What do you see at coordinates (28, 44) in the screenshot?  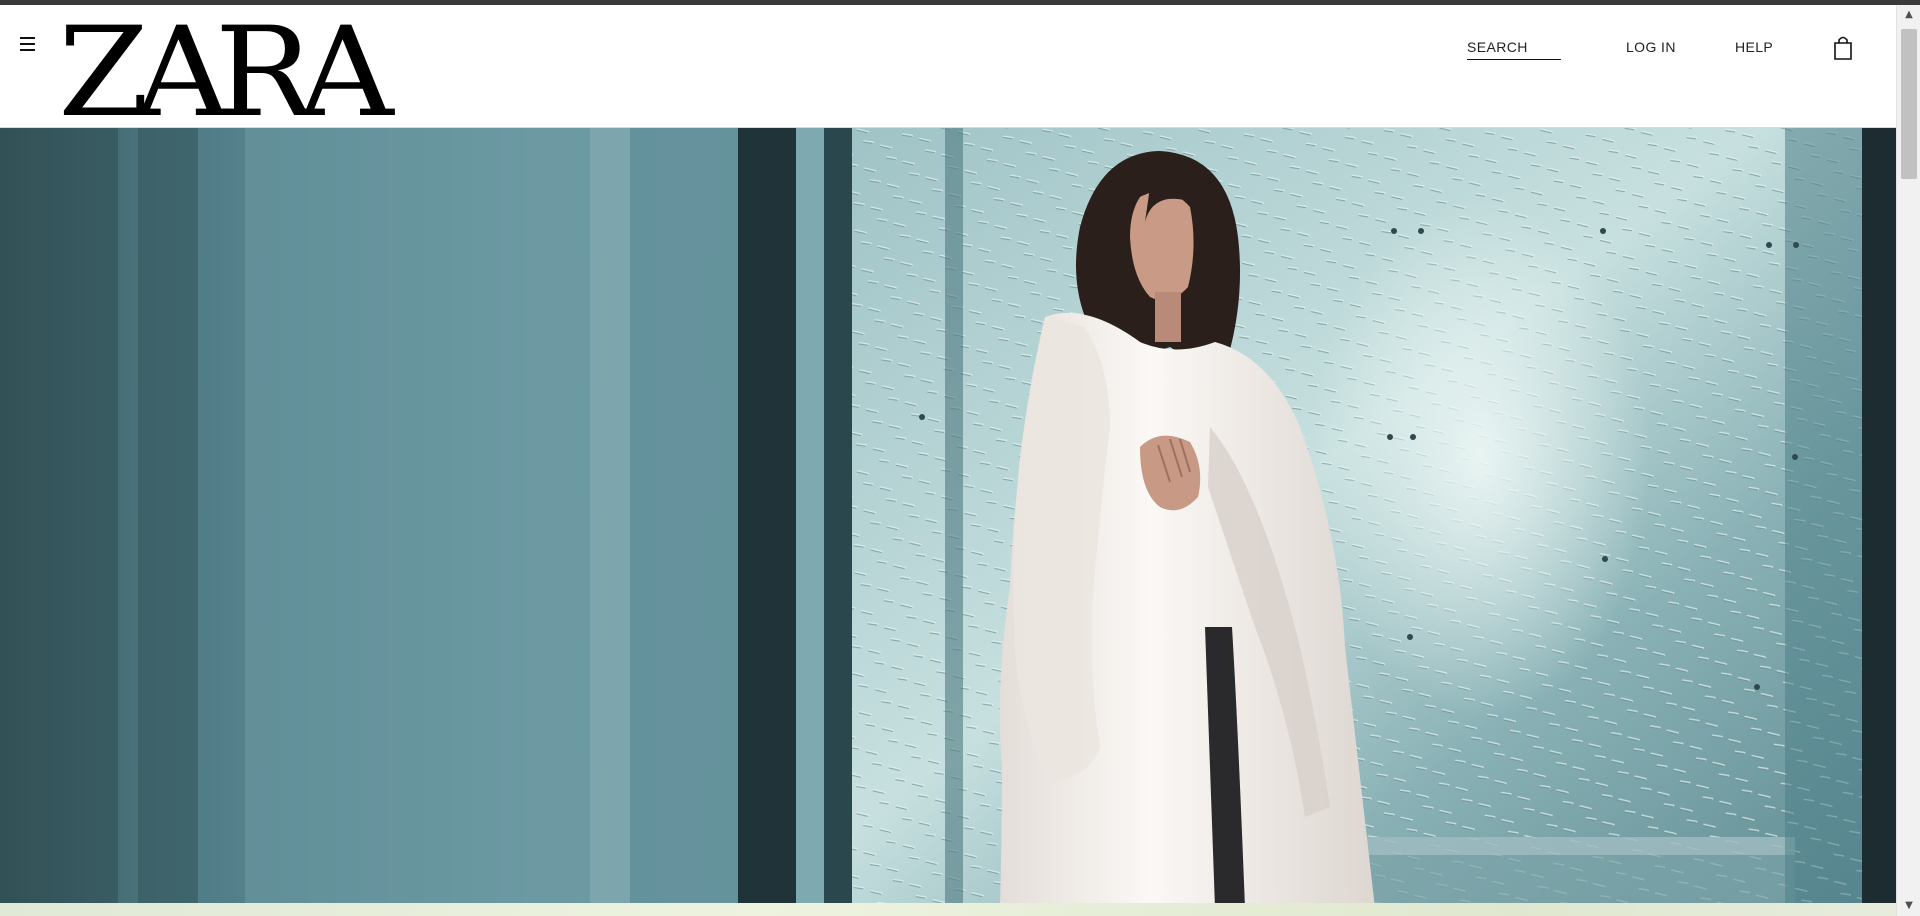 I see `hamburger-icon` at bounding box center [28, 44].